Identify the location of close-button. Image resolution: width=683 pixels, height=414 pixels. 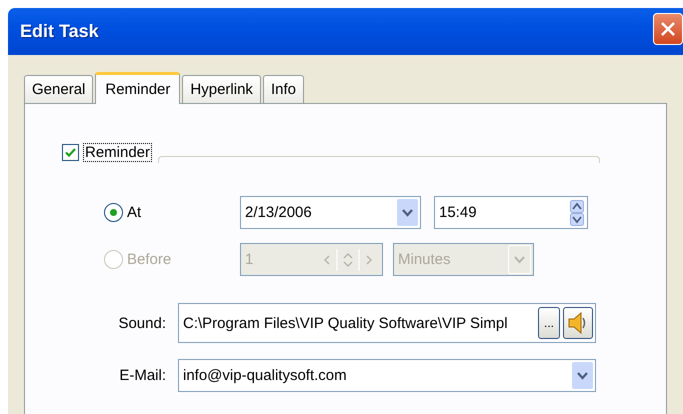
(668, 28).